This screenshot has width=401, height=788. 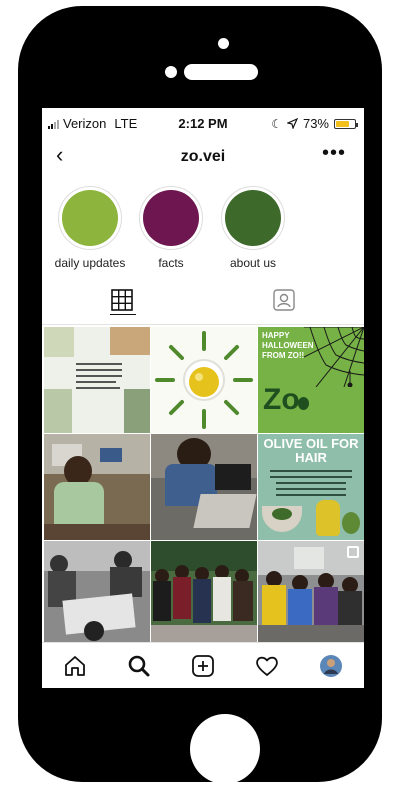 What do you see at coordinates (203, 123) in the screenshot?
I see `status-bar: Verizon LTE 2:12 PM ☾ 73%` at bounding box center [203, 123].